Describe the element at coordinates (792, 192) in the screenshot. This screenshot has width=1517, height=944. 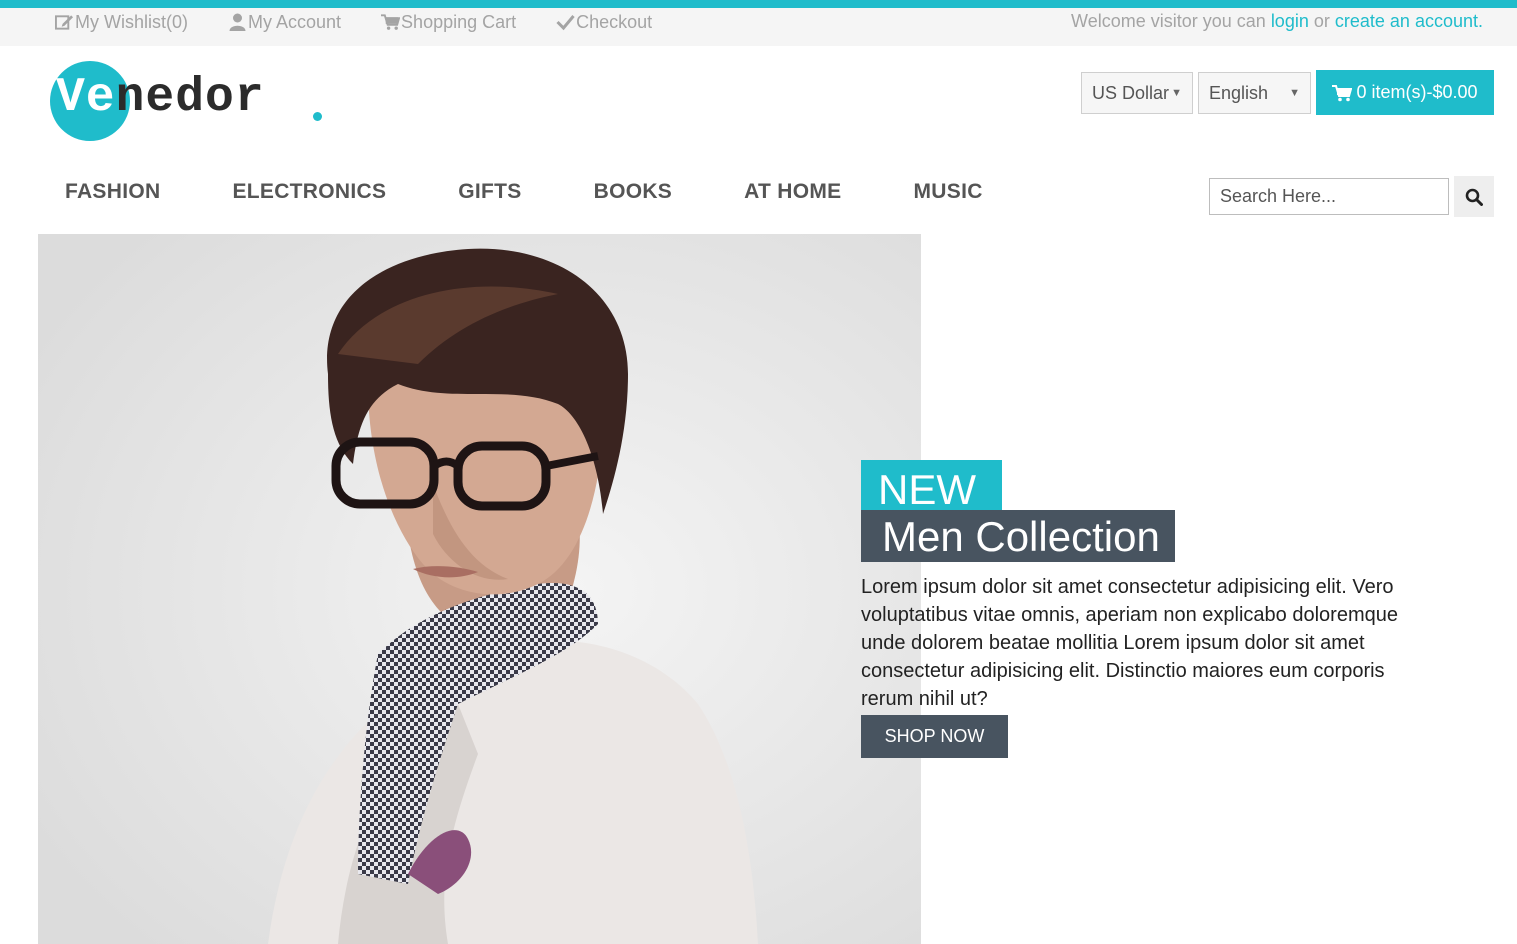
I see `nav-item-at-home: AT HOME` at that location.